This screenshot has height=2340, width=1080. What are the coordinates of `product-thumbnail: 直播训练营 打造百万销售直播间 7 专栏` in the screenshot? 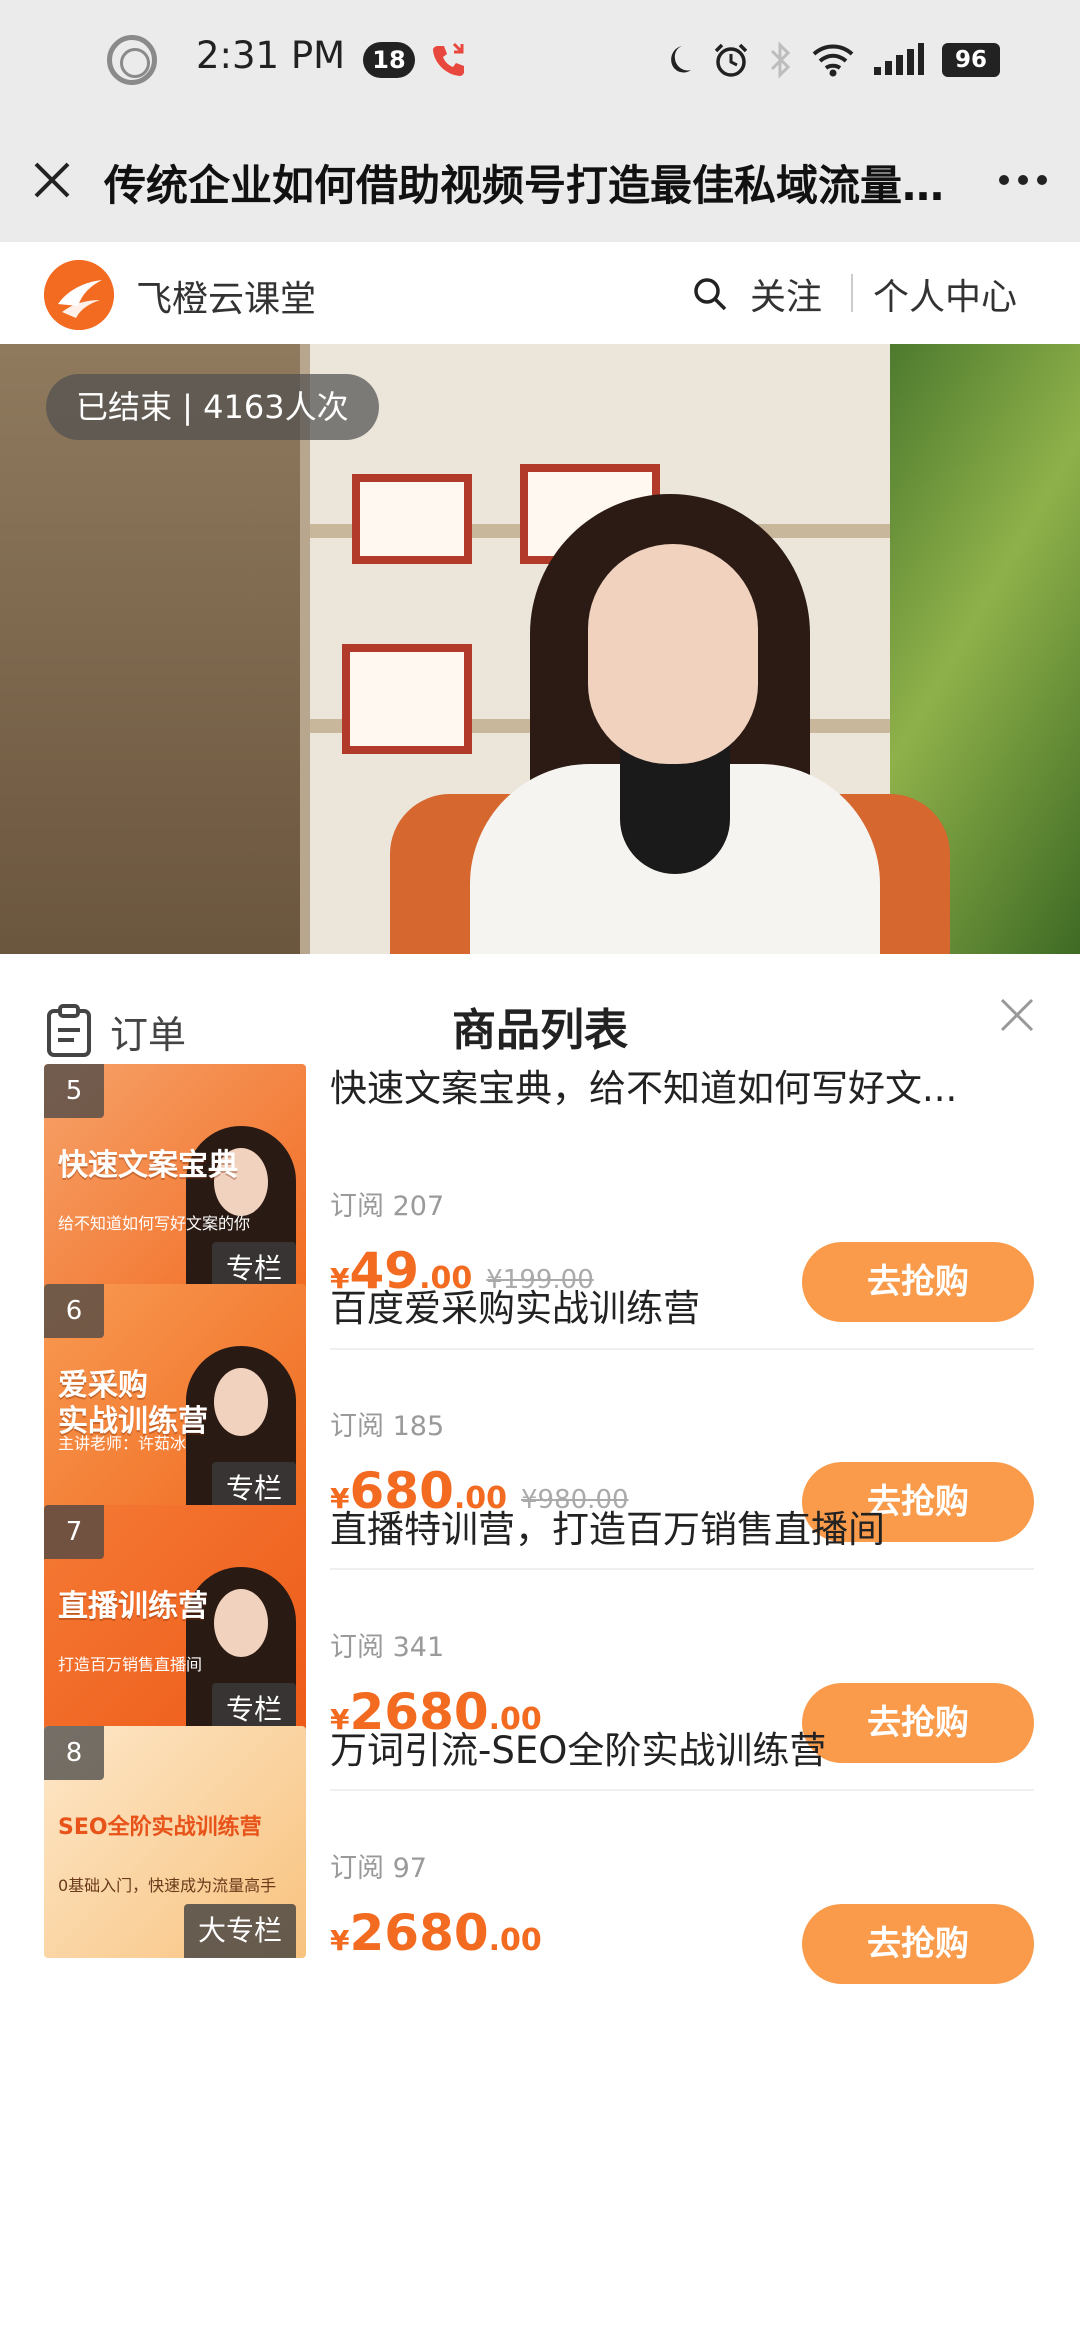 It's located at (175, 1621).